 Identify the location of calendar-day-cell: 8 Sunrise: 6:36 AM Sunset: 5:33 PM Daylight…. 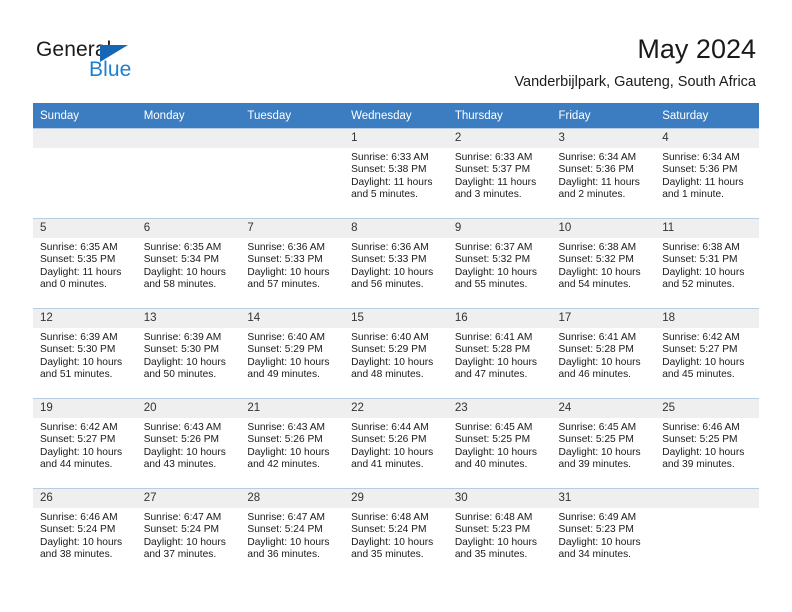
(396, 263).